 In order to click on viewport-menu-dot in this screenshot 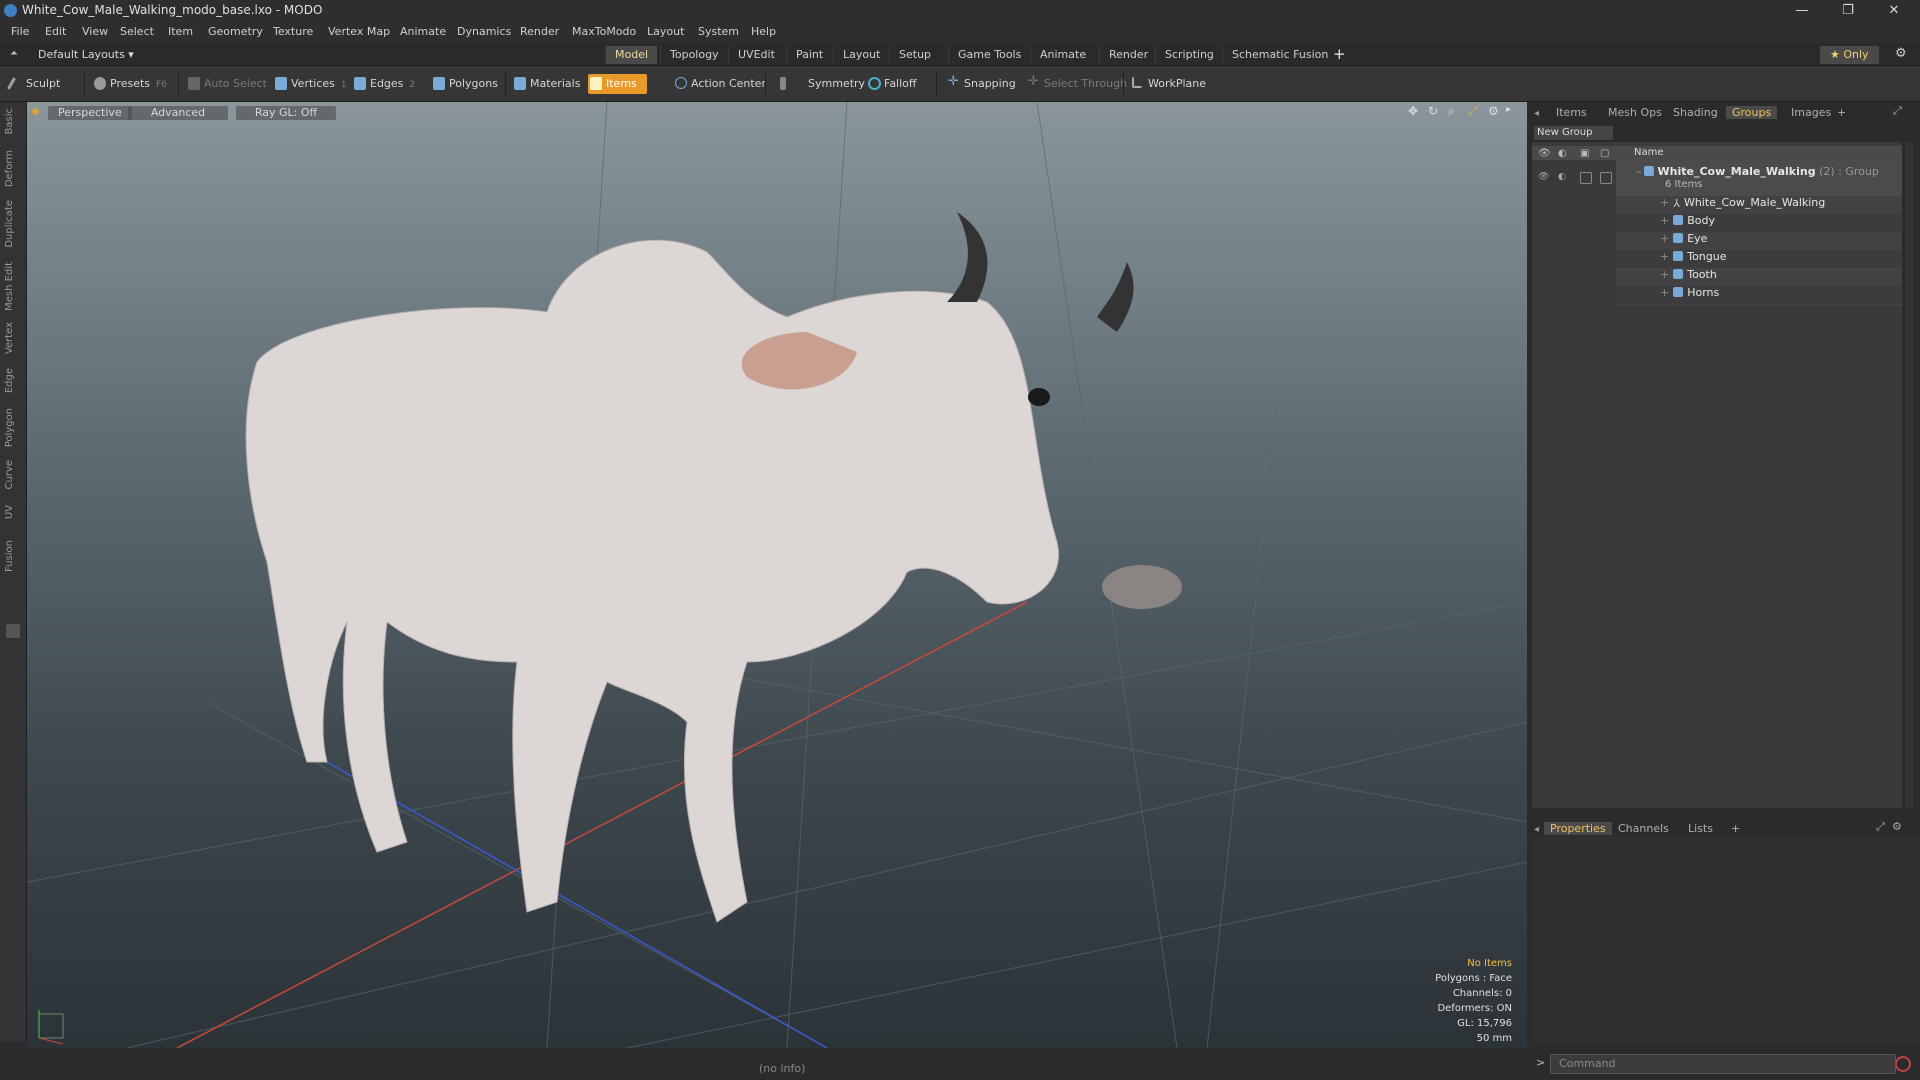, I will do `click(35, 111)`.